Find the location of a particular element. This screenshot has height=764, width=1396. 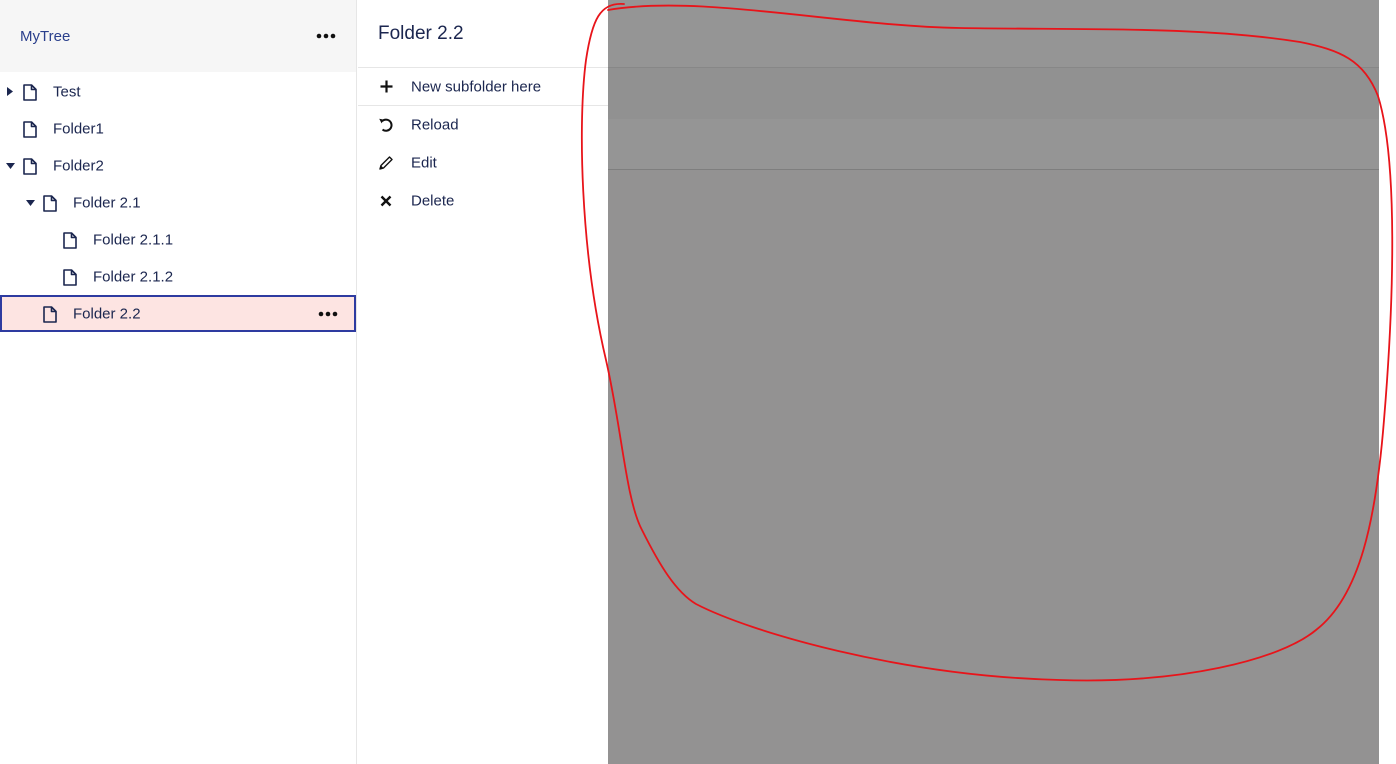

tree-item-label: Folder 2.1.2 is located at coordinates (133, 276).